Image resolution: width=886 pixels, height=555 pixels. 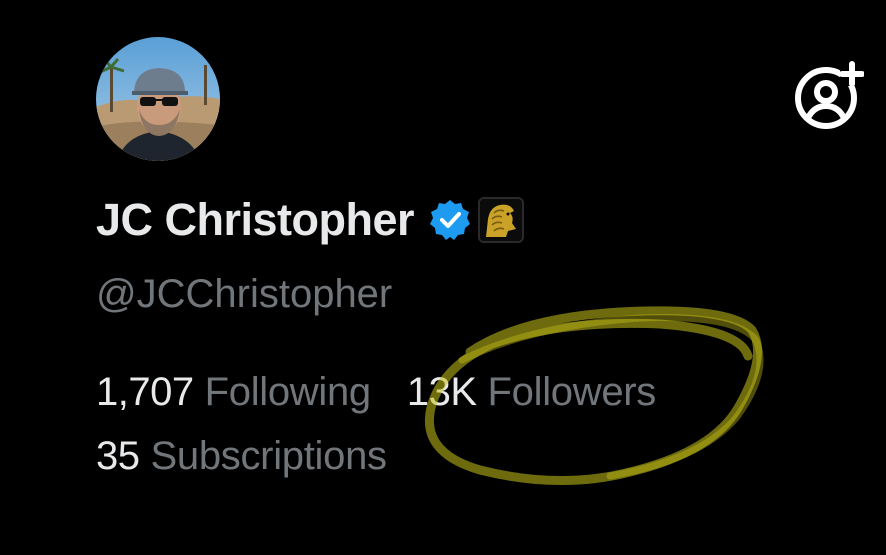 What do you see at coordinates (376, 392) in the screenshot?
I see `stats-row: 1,707 Following 13K Followers` at bounding box center [376, 392].